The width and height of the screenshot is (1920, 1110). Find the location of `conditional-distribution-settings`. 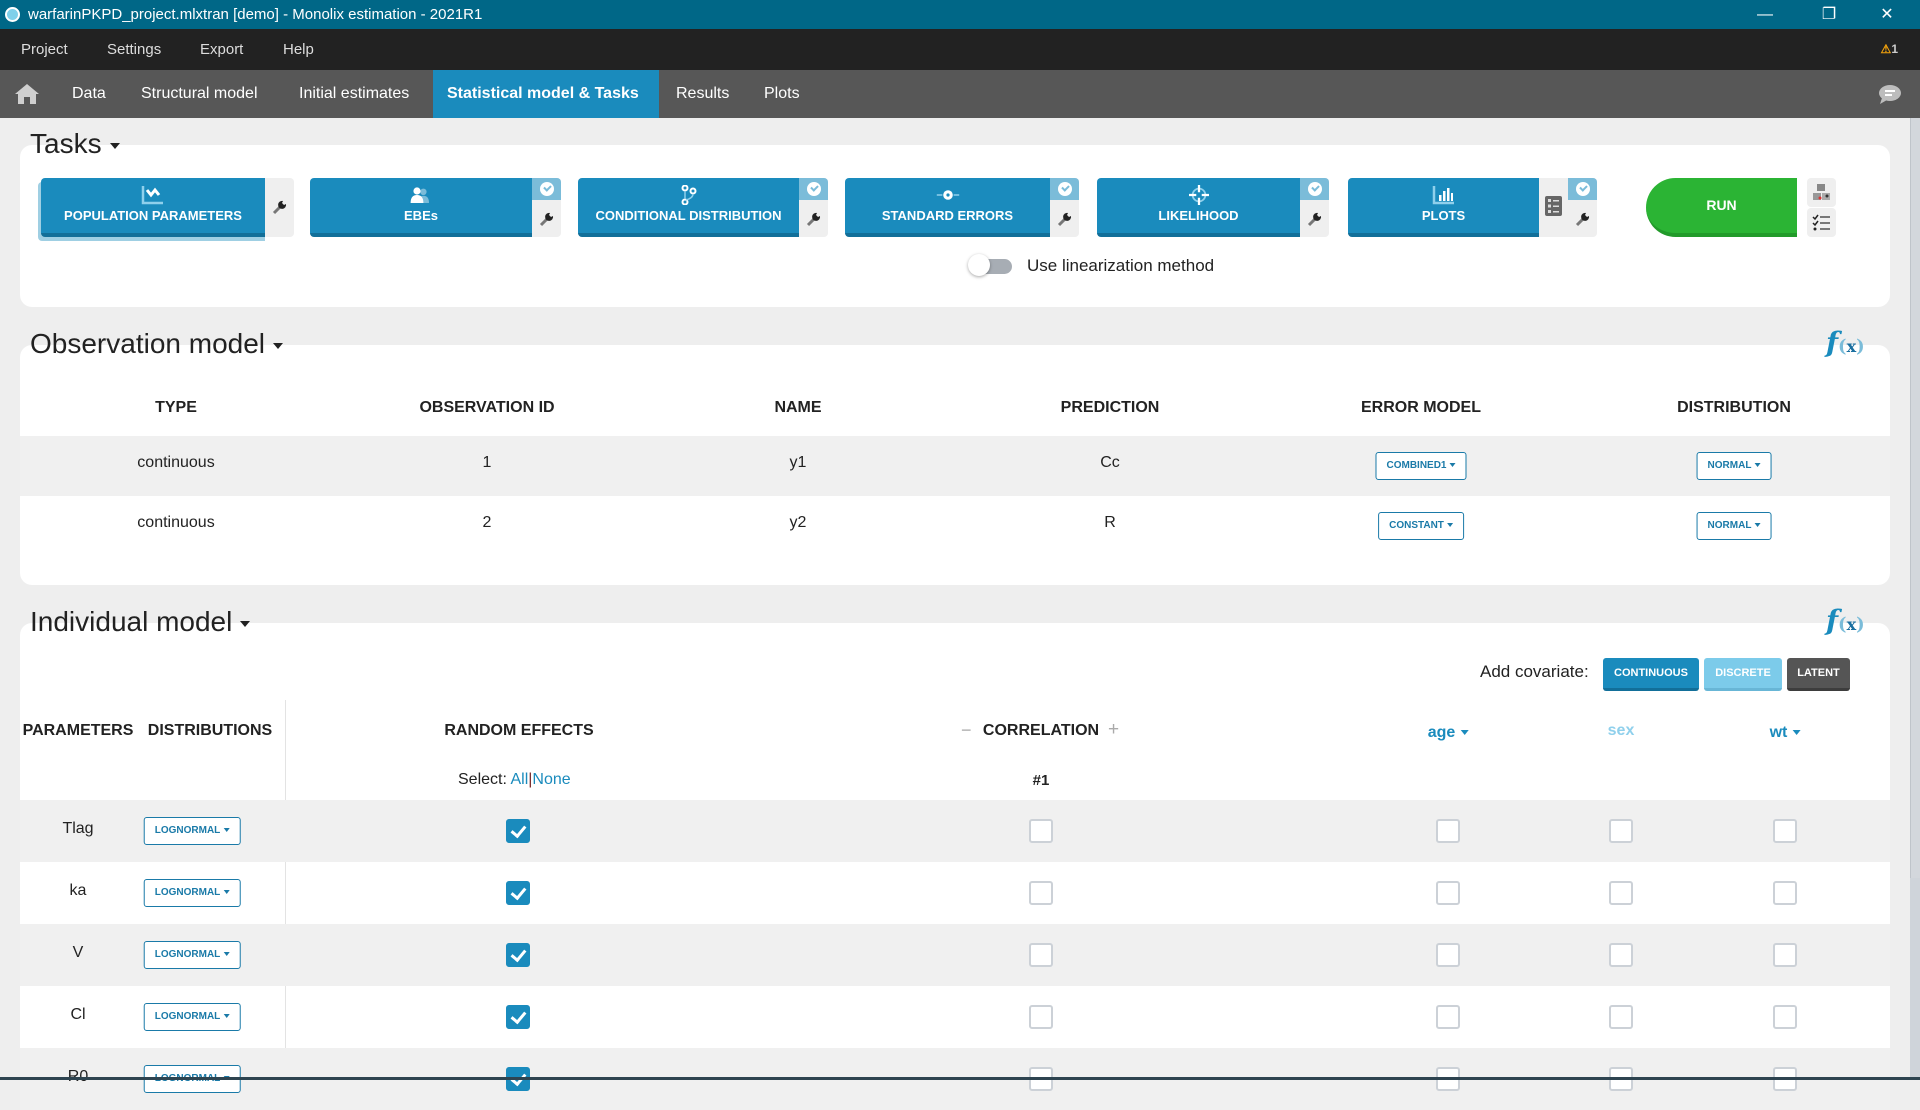

conditional-distribution-settings is located at coordinates (813, 207).